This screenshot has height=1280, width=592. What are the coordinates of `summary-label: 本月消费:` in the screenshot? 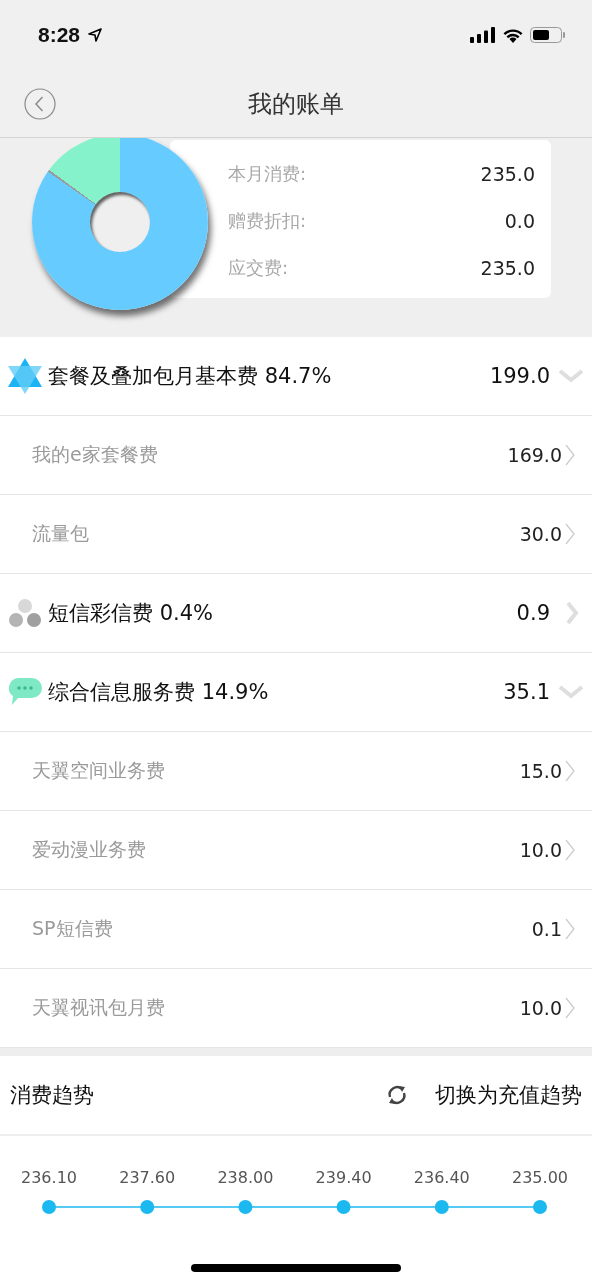 It's located at (267, 174).